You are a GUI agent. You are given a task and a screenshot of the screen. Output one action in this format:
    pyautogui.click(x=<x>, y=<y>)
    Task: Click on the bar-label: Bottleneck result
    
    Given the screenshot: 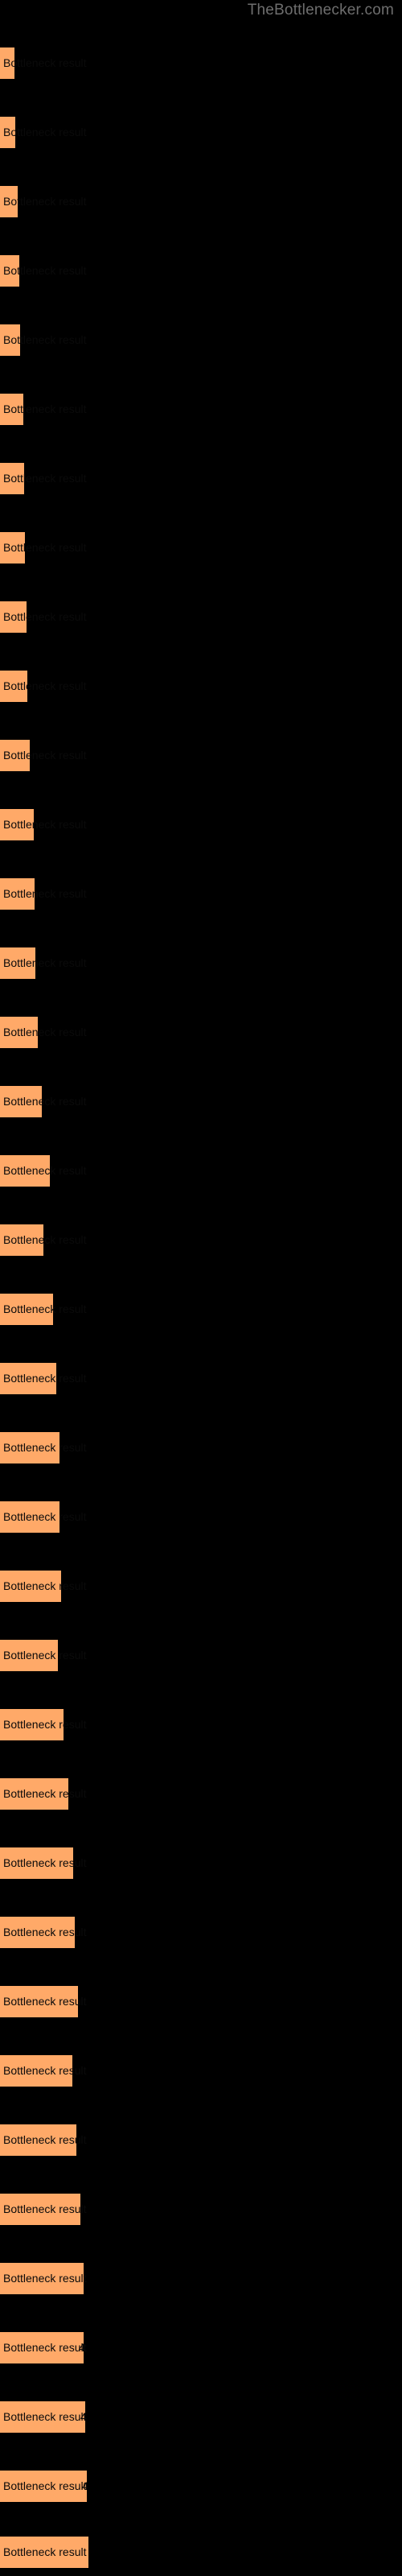 What is the action you would take?
    pyautogui.click(x=45, y=62)
    